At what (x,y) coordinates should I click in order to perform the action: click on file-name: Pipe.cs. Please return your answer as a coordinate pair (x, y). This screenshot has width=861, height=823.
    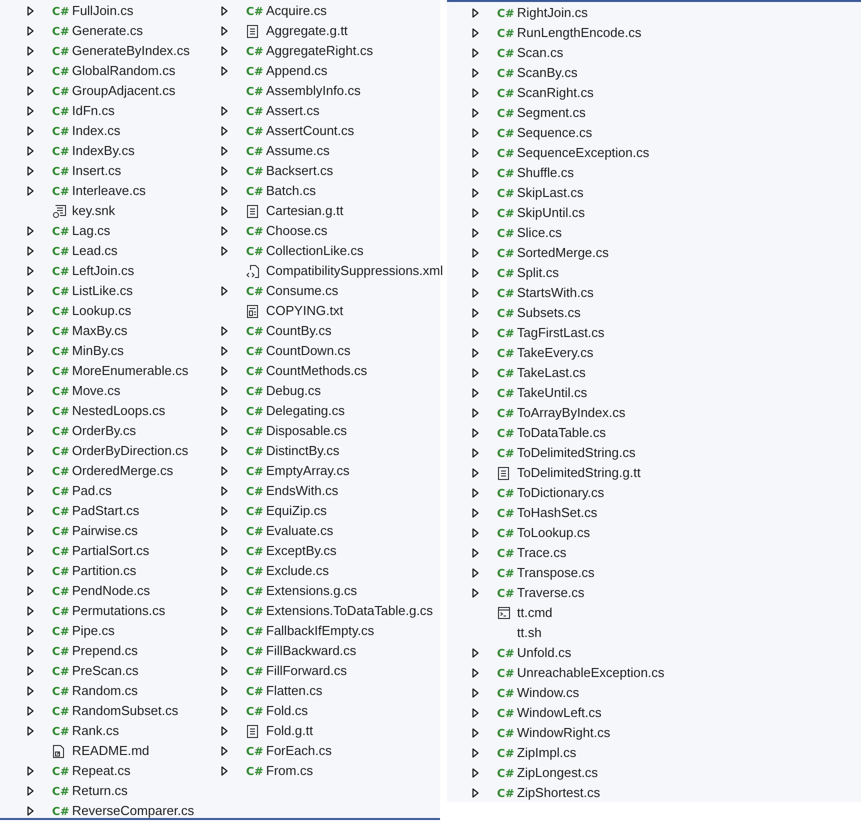
    Looking at the image, I should click on (93, 631).